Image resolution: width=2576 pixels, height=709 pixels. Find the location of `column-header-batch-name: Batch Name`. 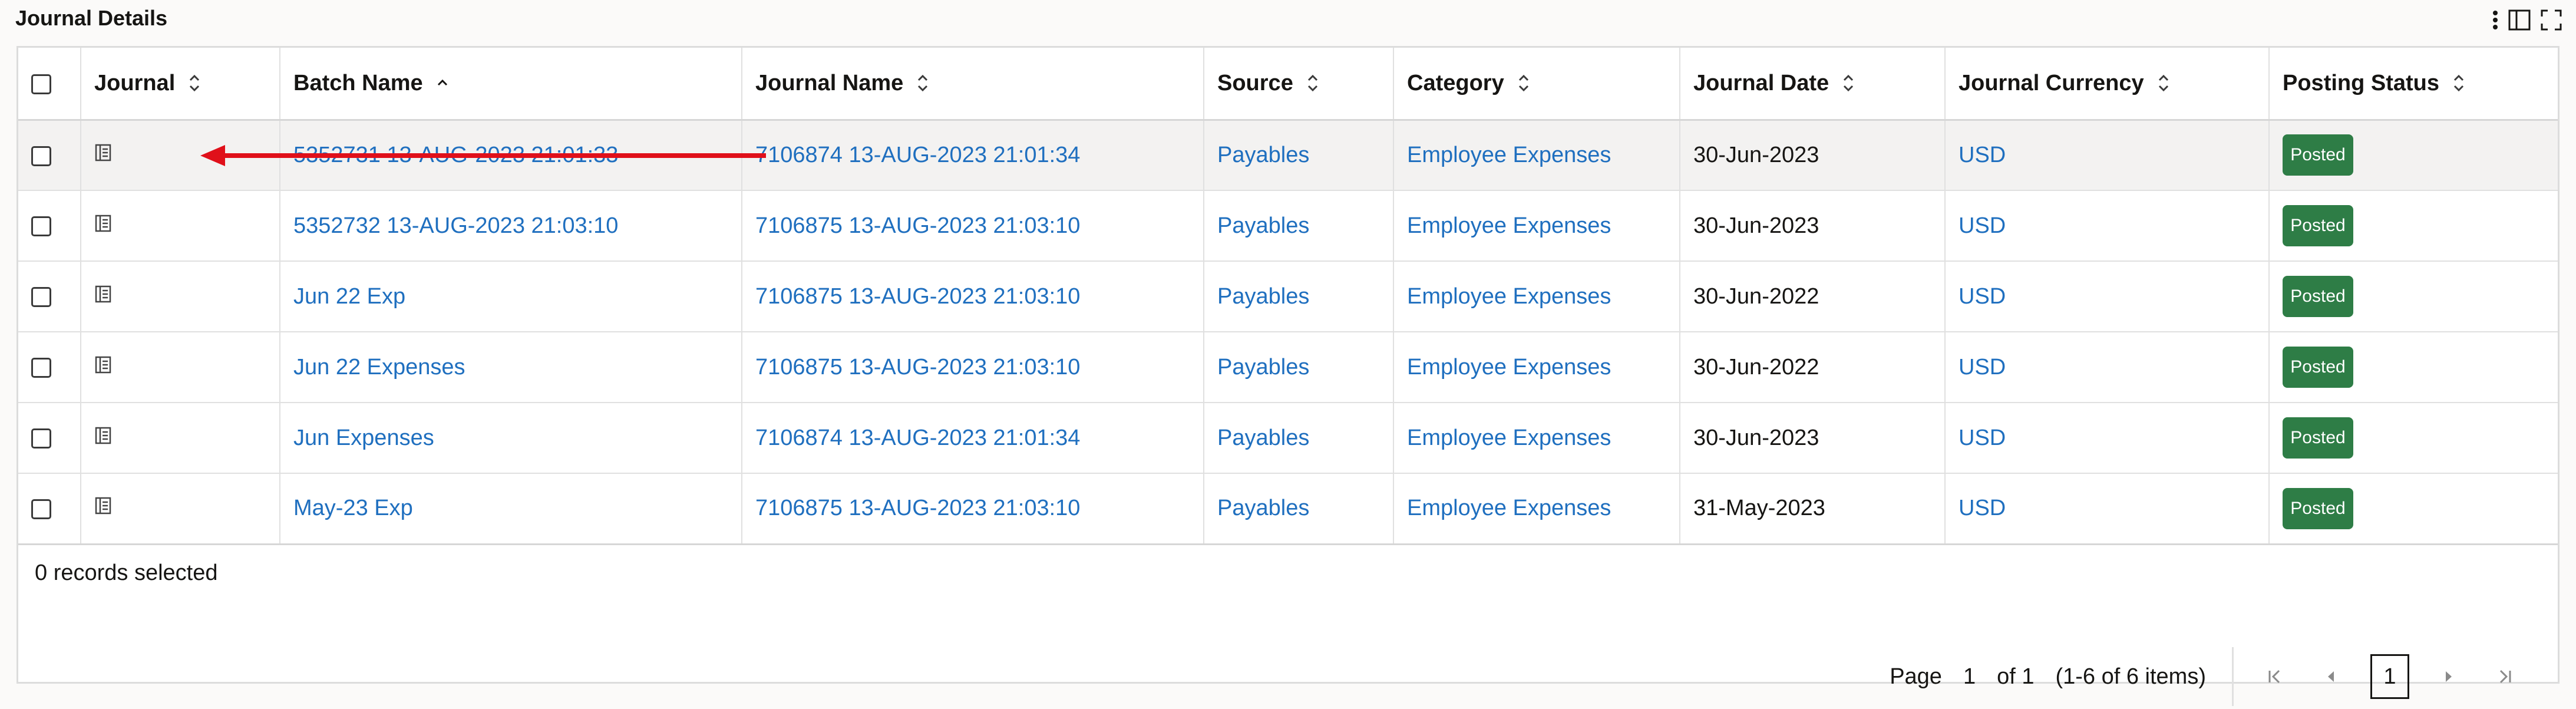

column-header-batch-name: Batch Name is located at coordinates (511, 85).